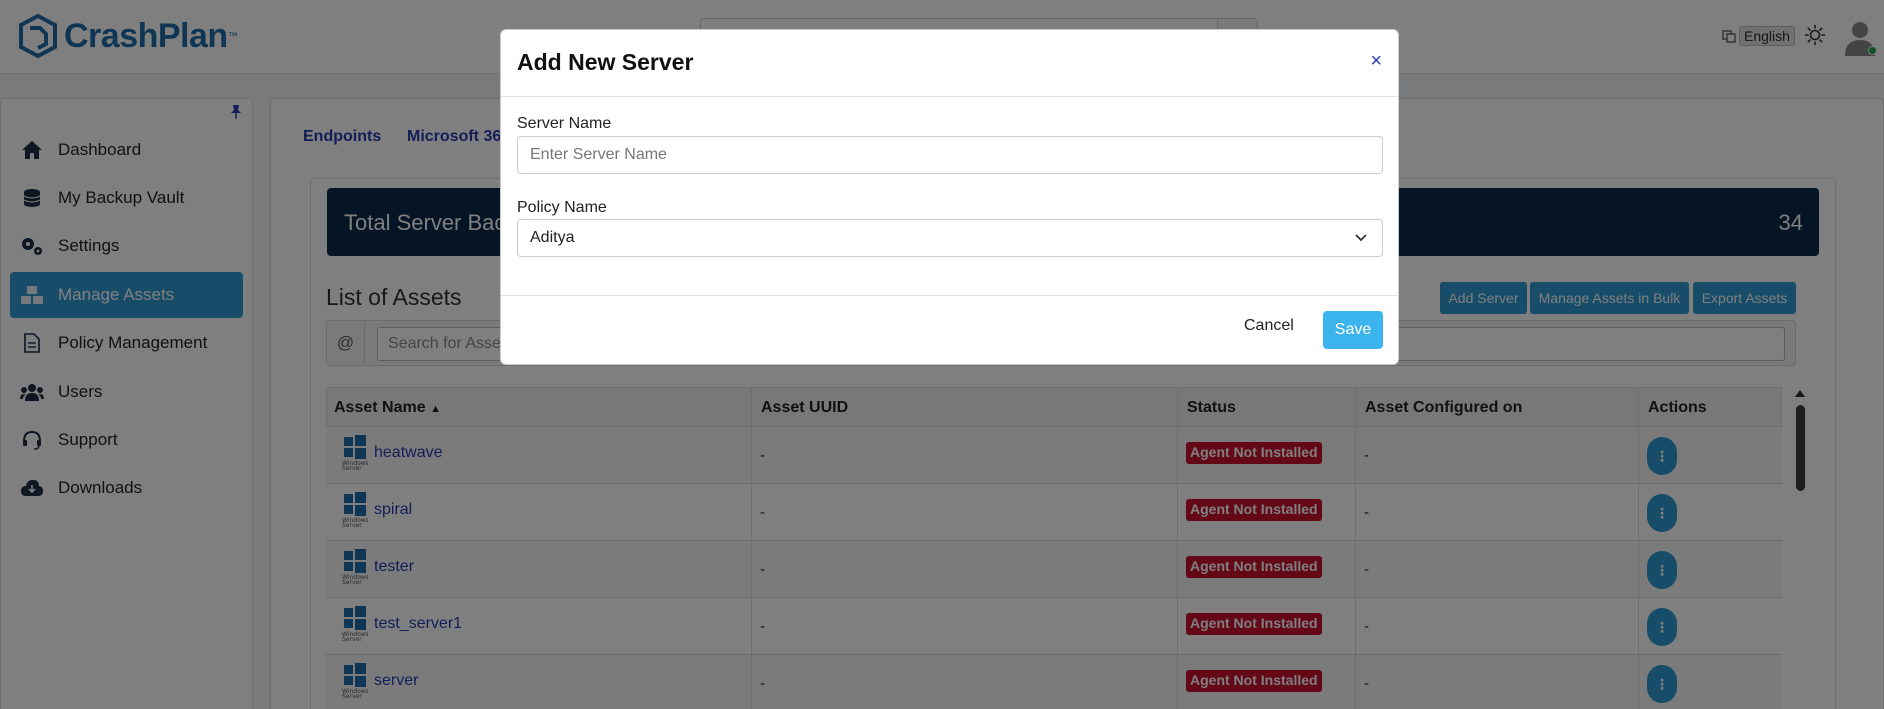  Describe the element at coordinates (605, 62) in the screenshot. I see `modal-title: Add New Server` at that location.